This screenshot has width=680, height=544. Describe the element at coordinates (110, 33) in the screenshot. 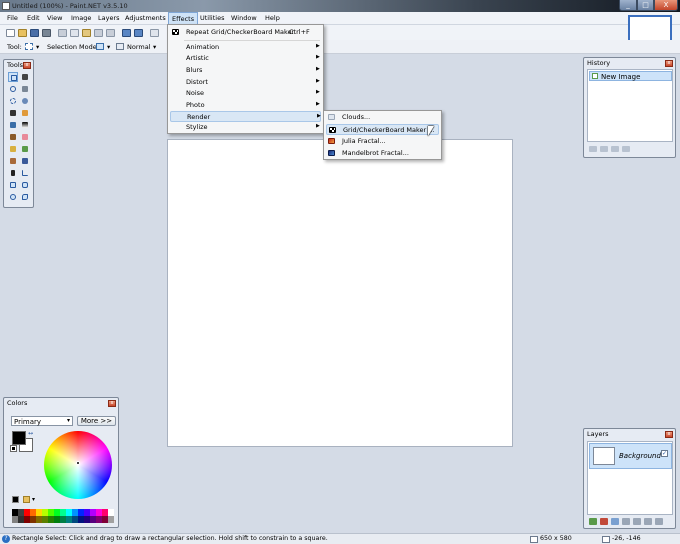

I see `deselect-icon` at that location.